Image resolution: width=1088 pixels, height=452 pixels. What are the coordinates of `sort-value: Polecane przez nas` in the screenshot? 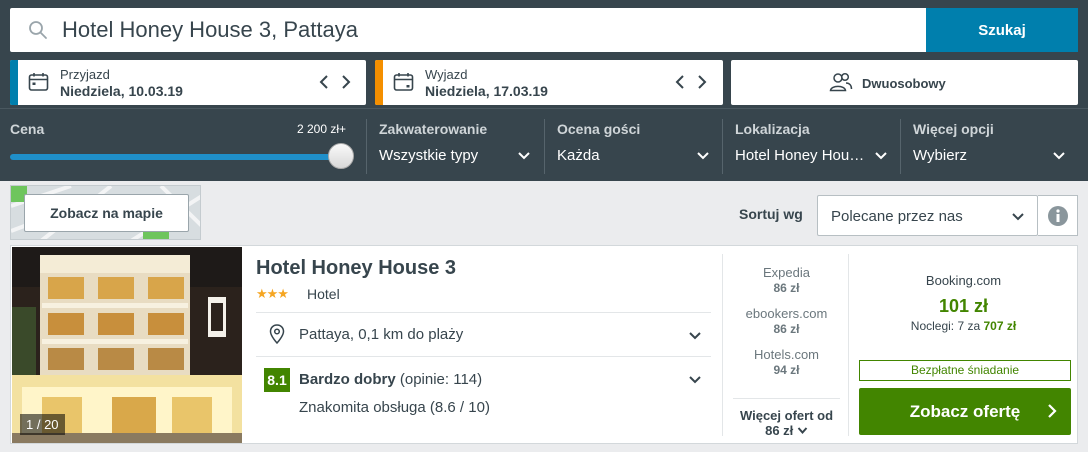 It's located at (897, 216).